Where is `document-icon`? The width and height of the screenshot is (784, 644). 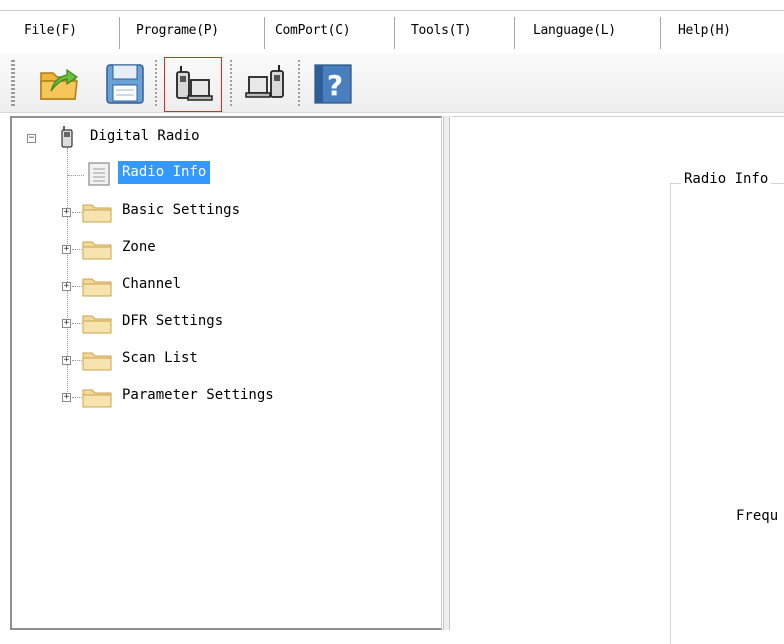
document-icon is located at coordinates (99, 174).